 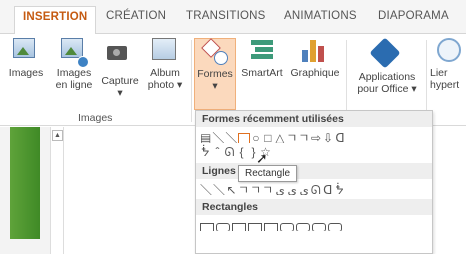 I want to click on formes-label: Formes, so click(x=215, y=74).